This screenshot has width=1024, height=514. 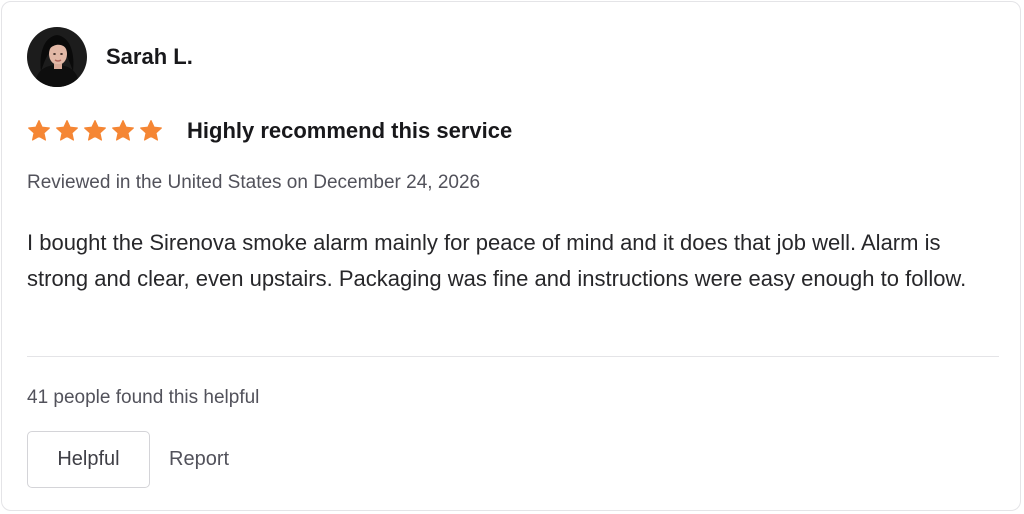 What do you see at coordinates (199, 459) in the screenshot?
I see `report-link: Report` at bounding box center [199, 459].